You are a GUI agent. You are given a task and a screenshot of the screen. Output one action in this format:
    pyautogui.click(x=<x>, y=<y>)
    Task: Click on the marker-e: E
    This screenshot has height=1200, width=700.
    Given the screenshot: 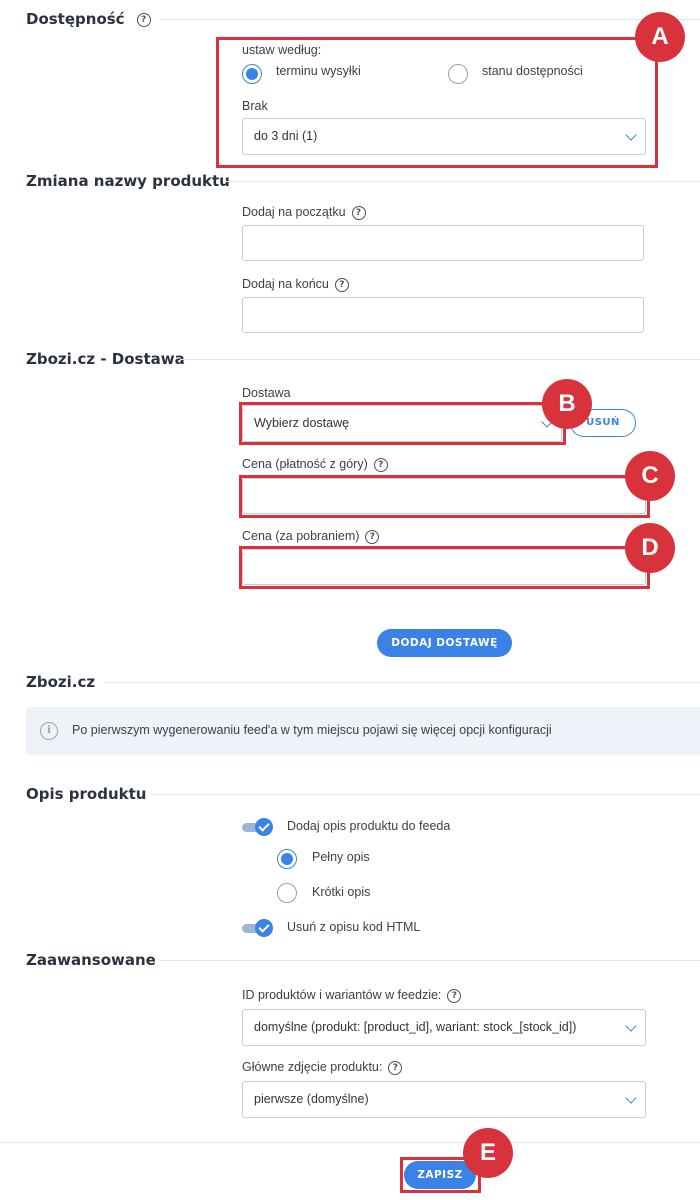 What is the action you would take?
    pyautogui.click(x=488, y=1153)
    